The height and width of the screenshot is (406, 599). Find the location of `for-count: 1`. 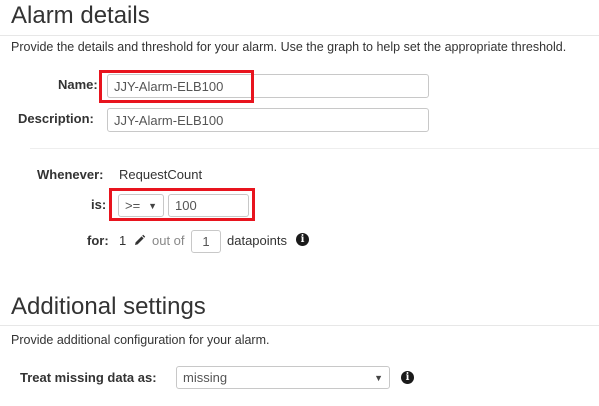

for-count: 1 is located at coordinates (123, 240).